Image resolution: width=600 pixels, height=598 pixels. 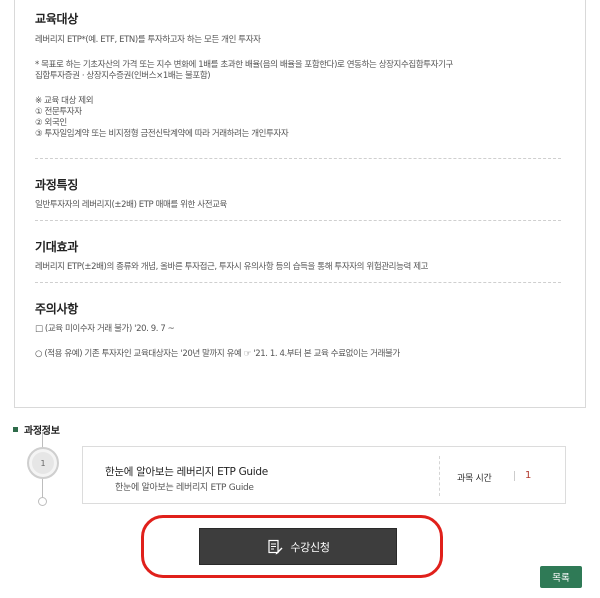 I want to click on features-description: 일반투자자의 레버리지(±2배) ETP 매매를 위한 사전교육, so click(x=131, y=205).